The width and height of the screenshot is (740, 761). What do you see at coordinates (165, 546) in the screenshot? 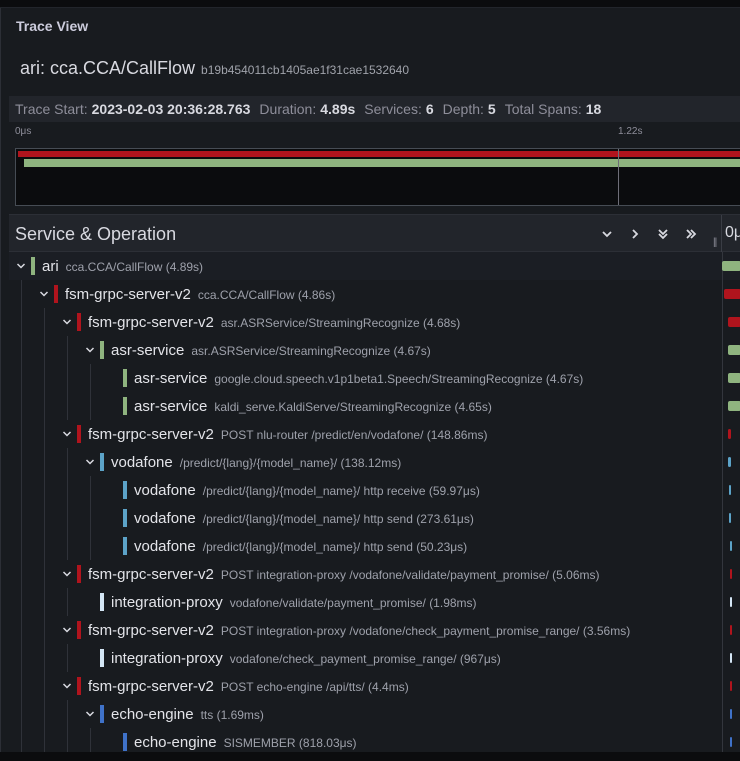
I see `service-name: vodafone` at bounding box center [165, 546].